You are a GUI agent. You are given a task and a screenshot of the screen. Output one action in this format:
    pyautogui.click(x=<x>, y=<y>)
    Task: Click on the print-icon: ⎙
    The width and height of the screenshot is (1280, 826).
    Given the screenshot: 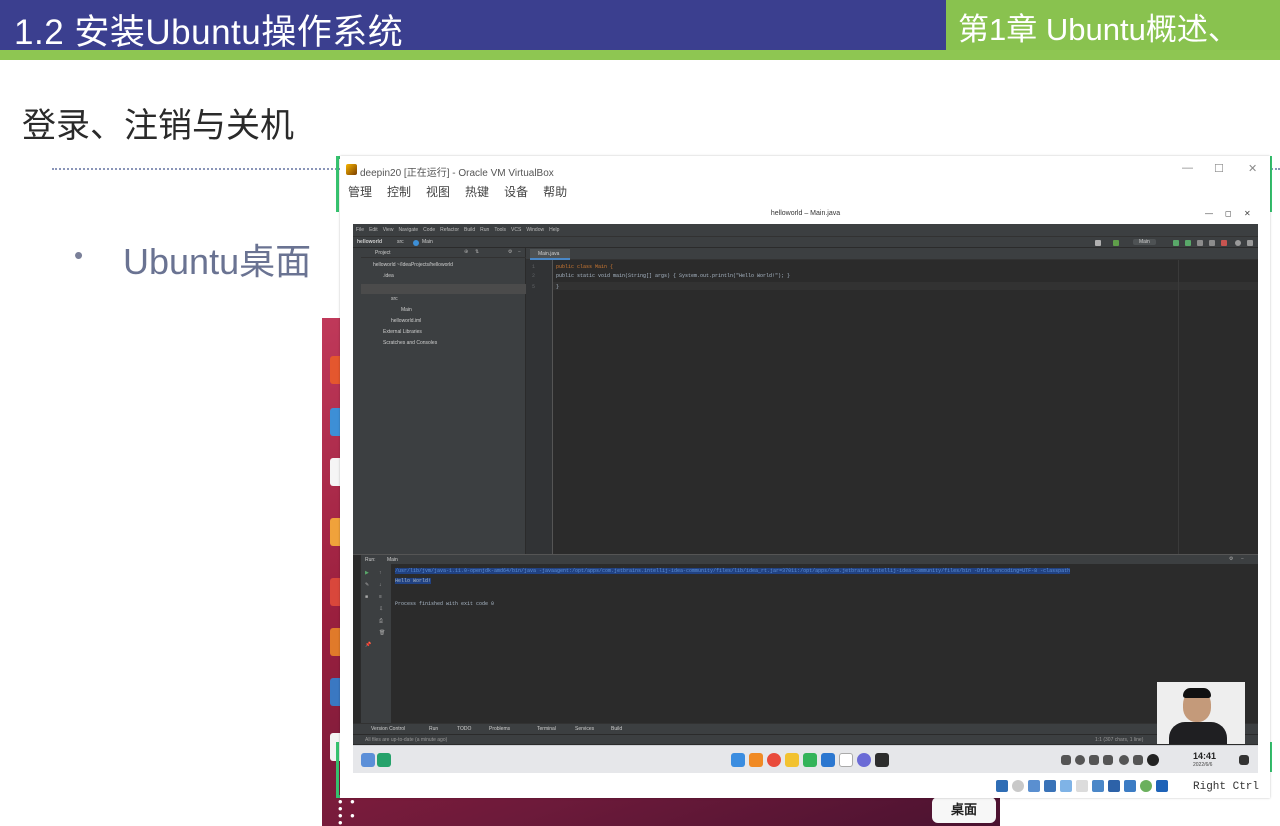 What is the action you would take?
    pyautogui.click(x=381, y=621)
    